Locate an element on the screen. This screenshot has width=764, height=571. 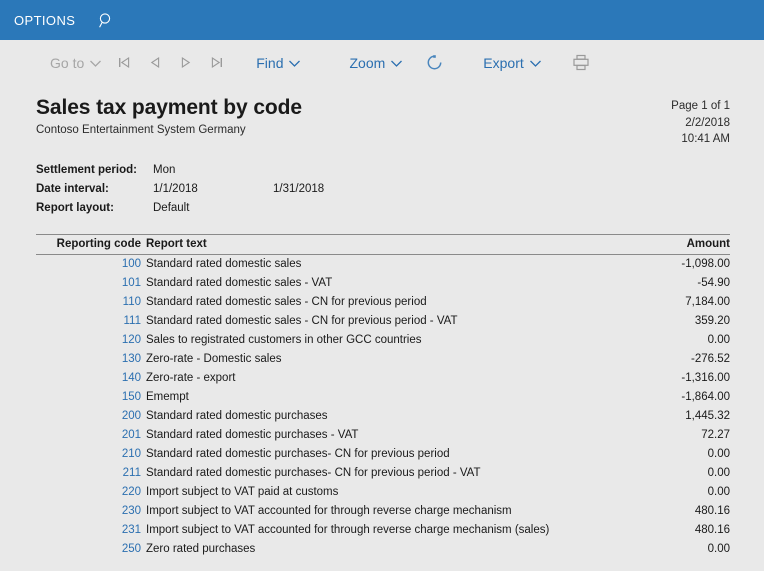
parameter-label: Settlement period: is located at coordinates (86, 169).